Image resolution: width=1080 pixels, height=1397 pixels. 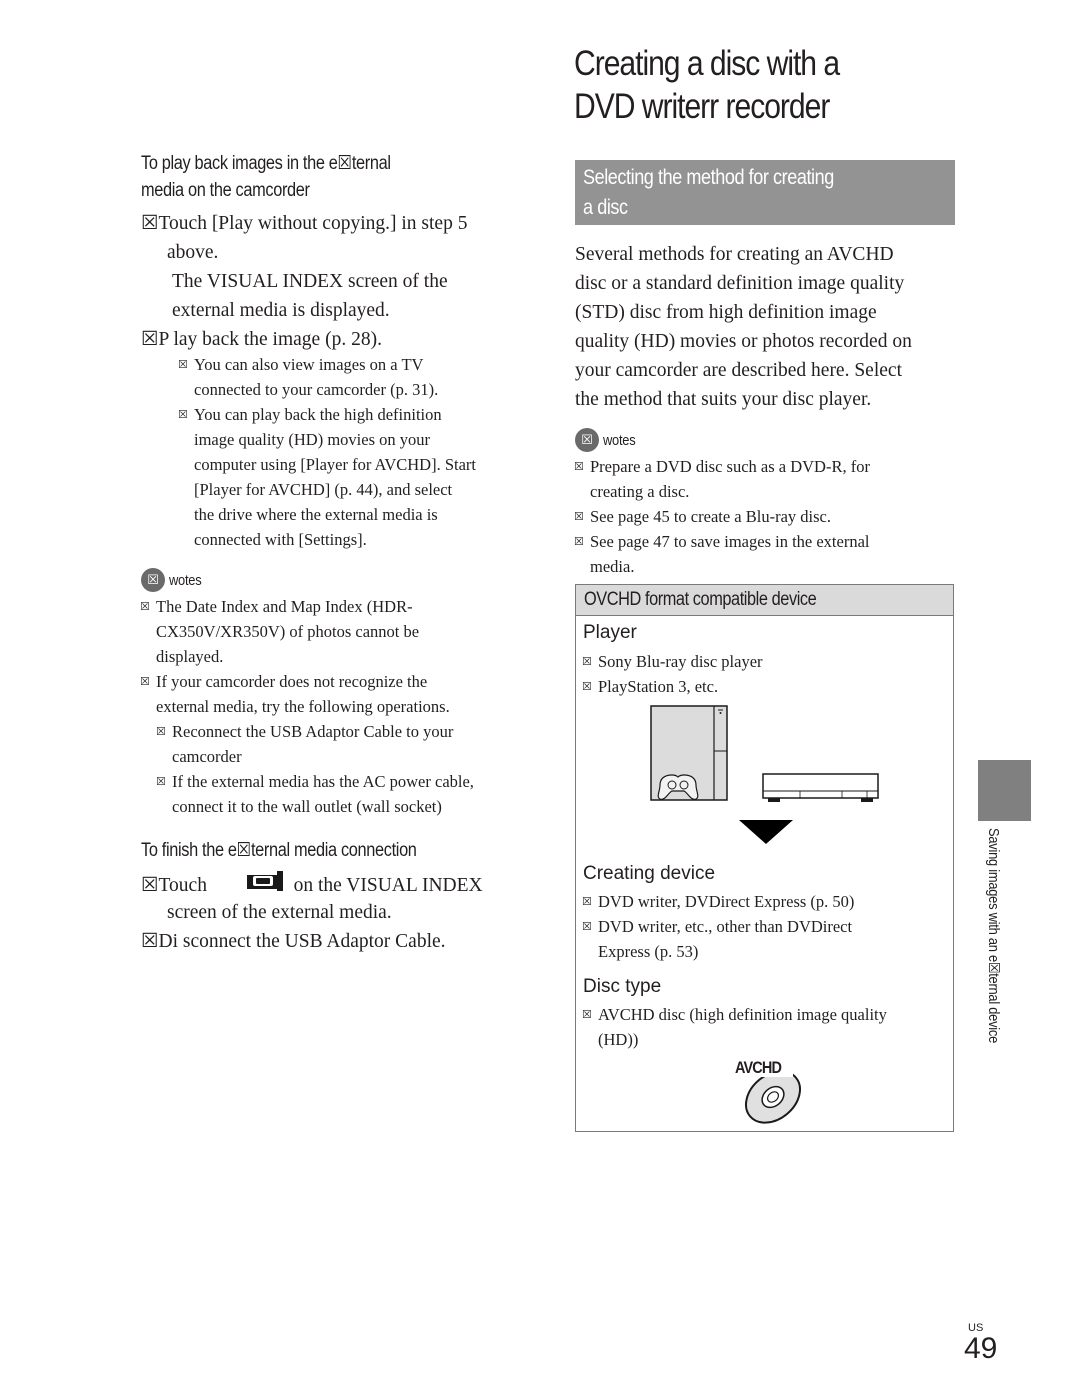 I want to click on player-item: ☒ Sony Blu-ray disc player, so click(x=672, y=662).